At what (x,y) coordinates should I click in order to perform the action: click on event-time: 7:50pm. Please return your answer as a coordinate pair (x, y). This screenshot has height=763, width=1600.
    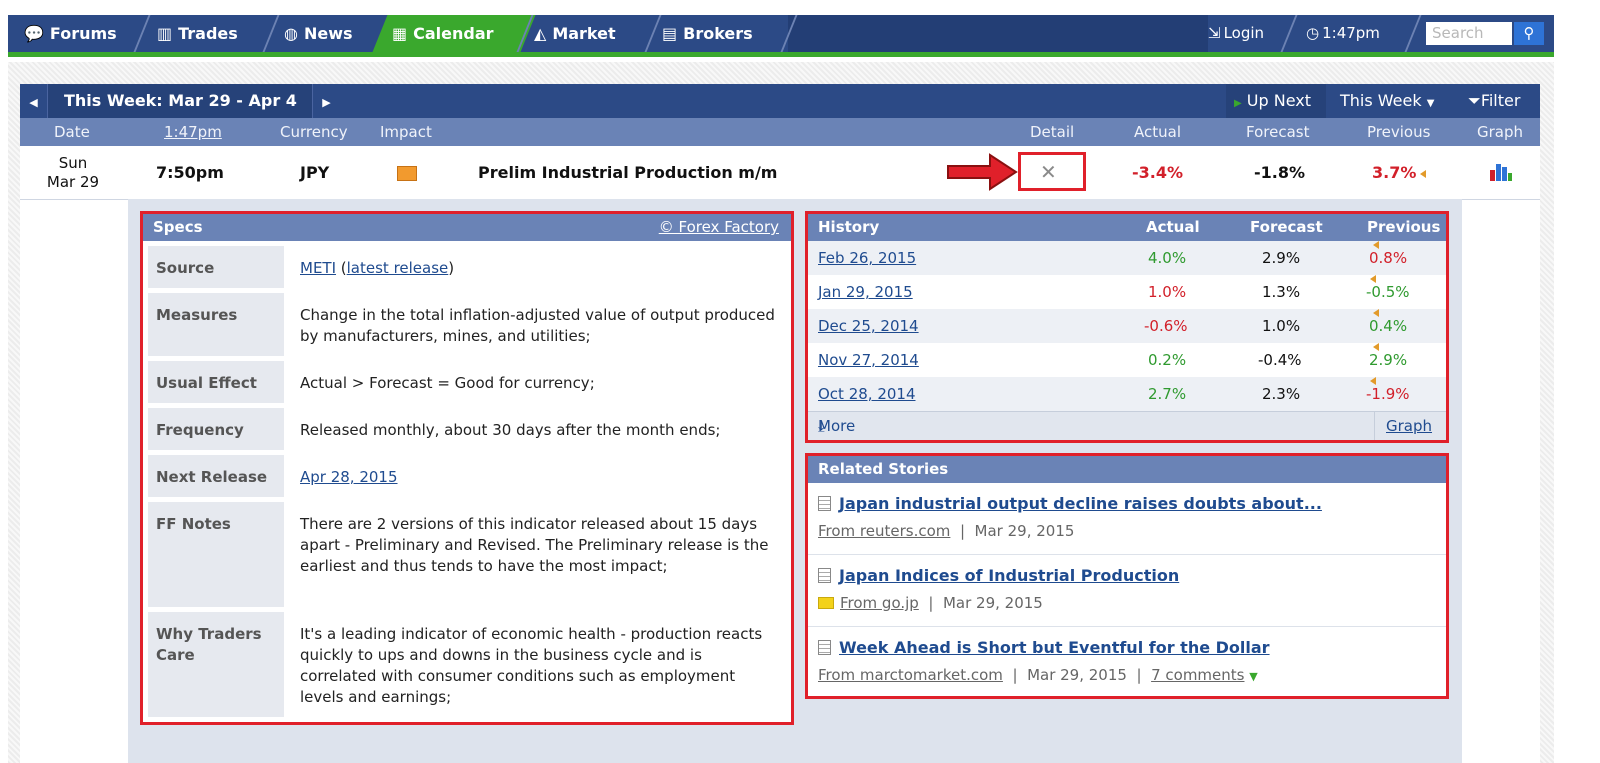
    Looking at the image, I should click on (190, 172).